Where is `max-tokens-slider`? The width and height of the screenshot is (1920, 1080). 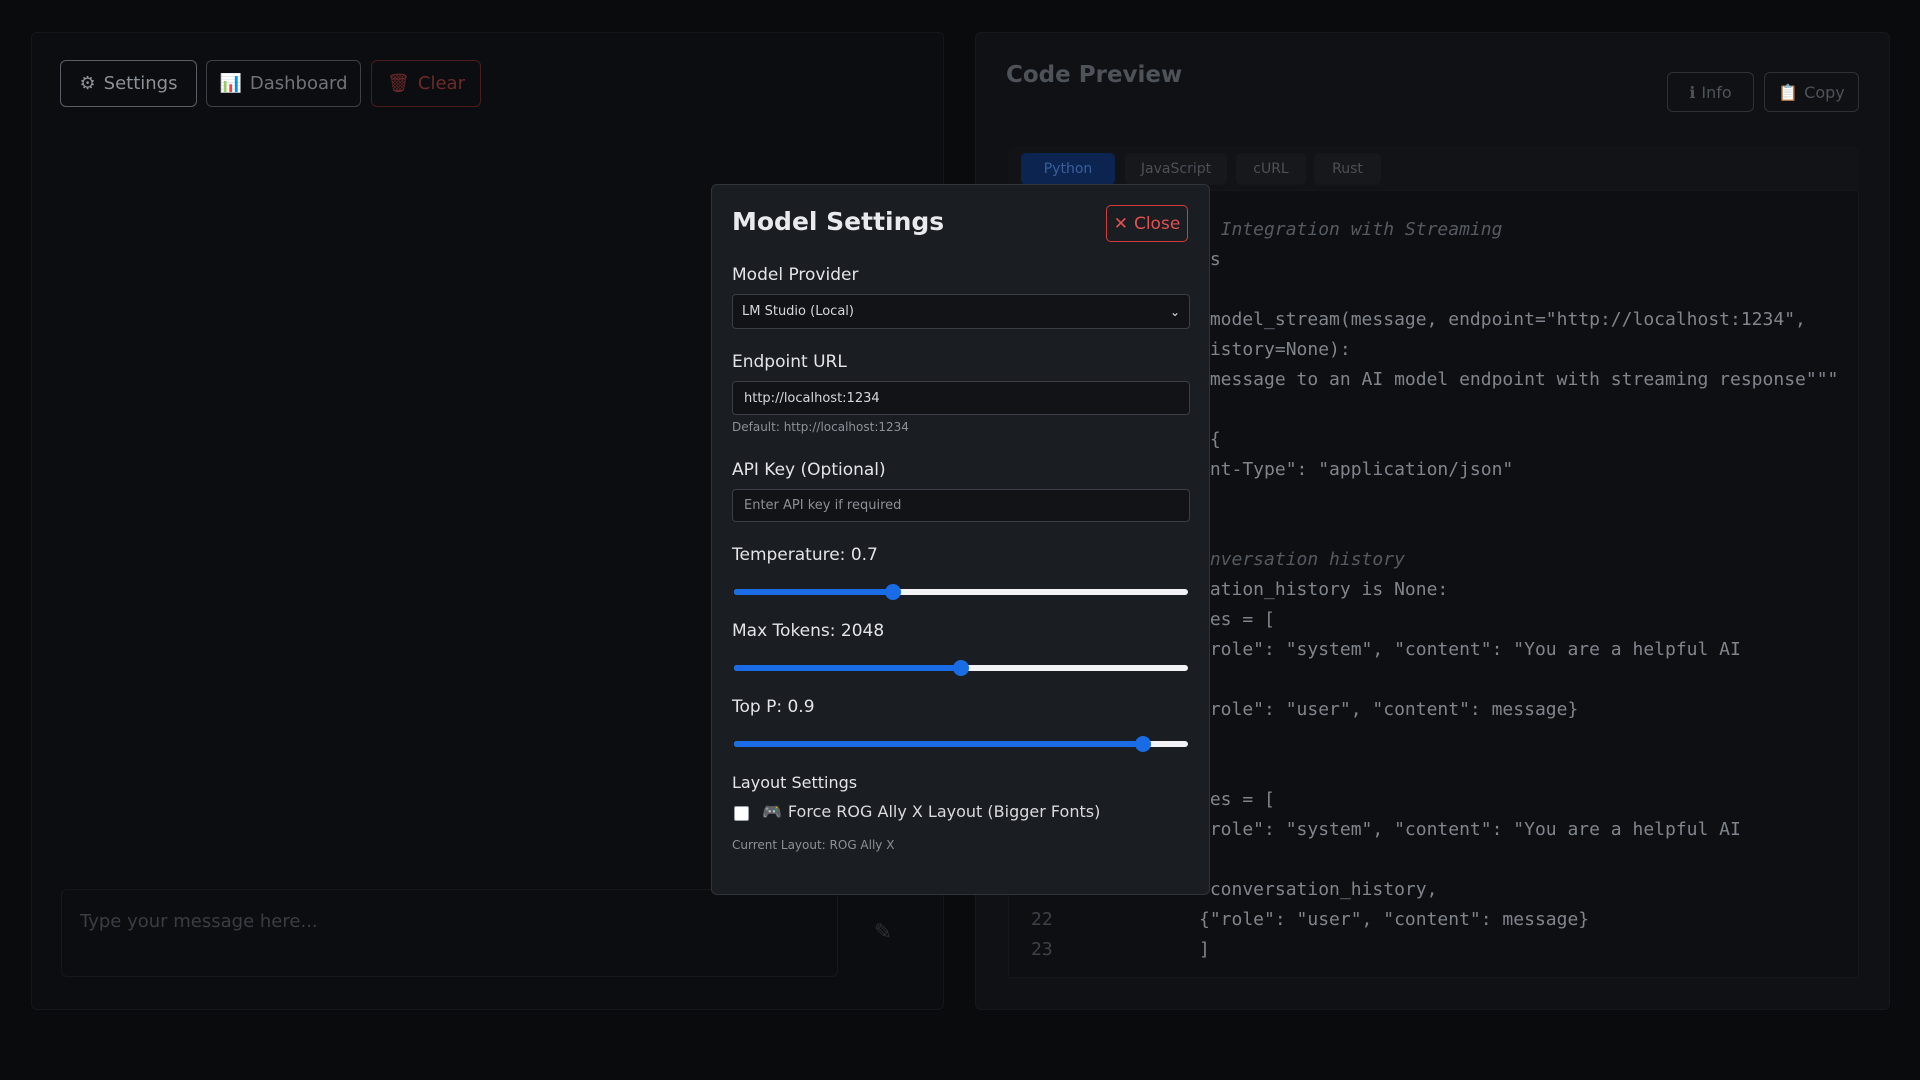
max-tokens-slider is located at coordinates (961, 668).